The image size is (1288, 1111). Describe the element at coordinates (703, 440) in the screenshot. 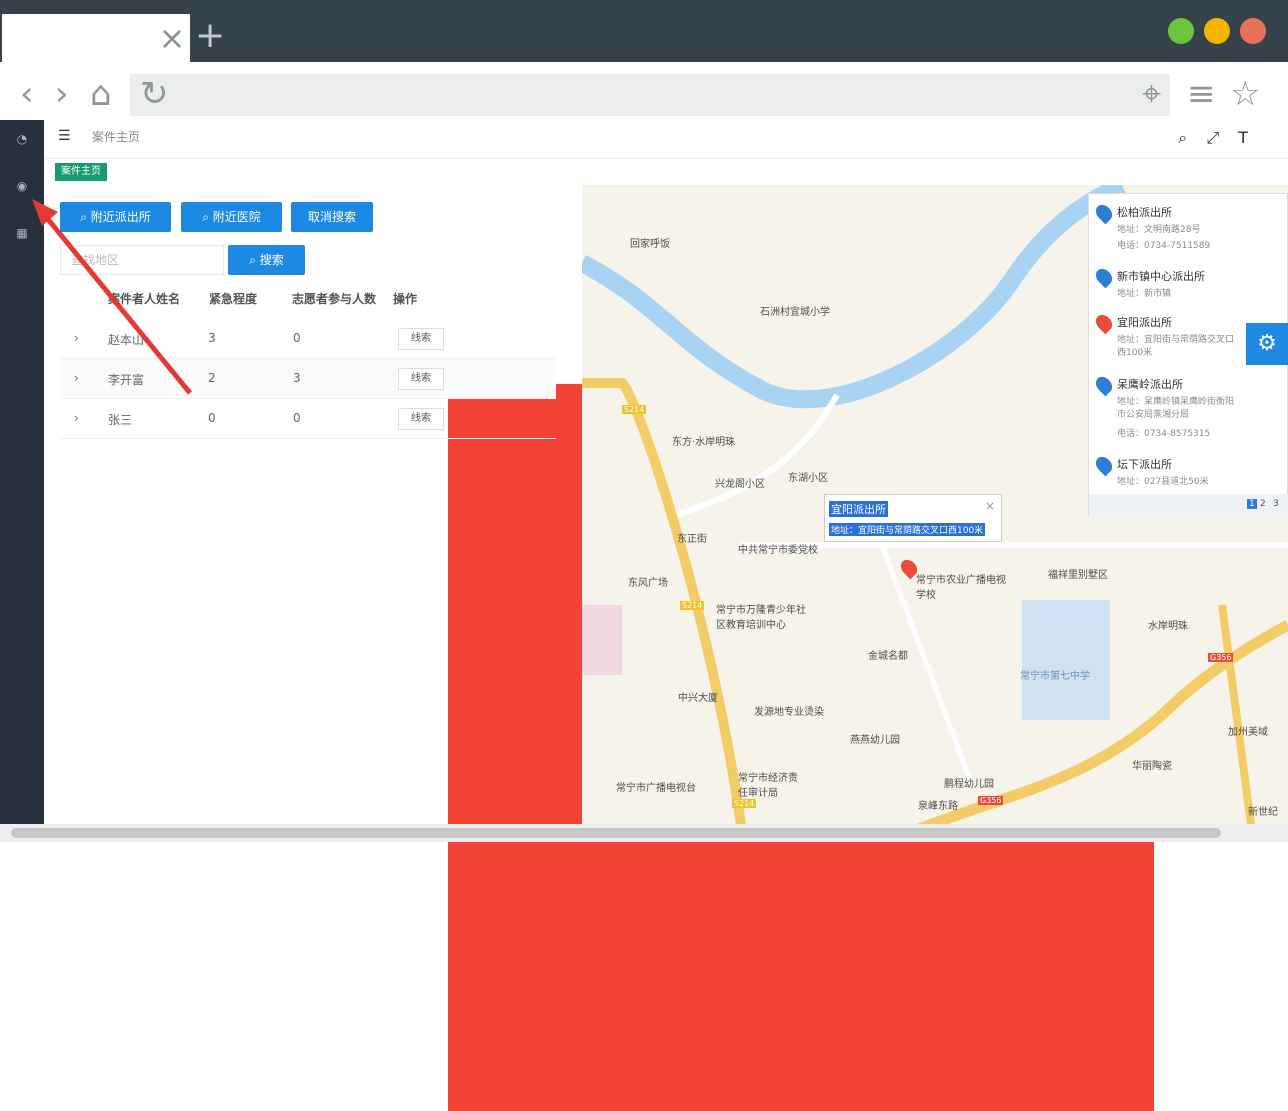

I see `map-label: 东方·水岸明珠` at that location.